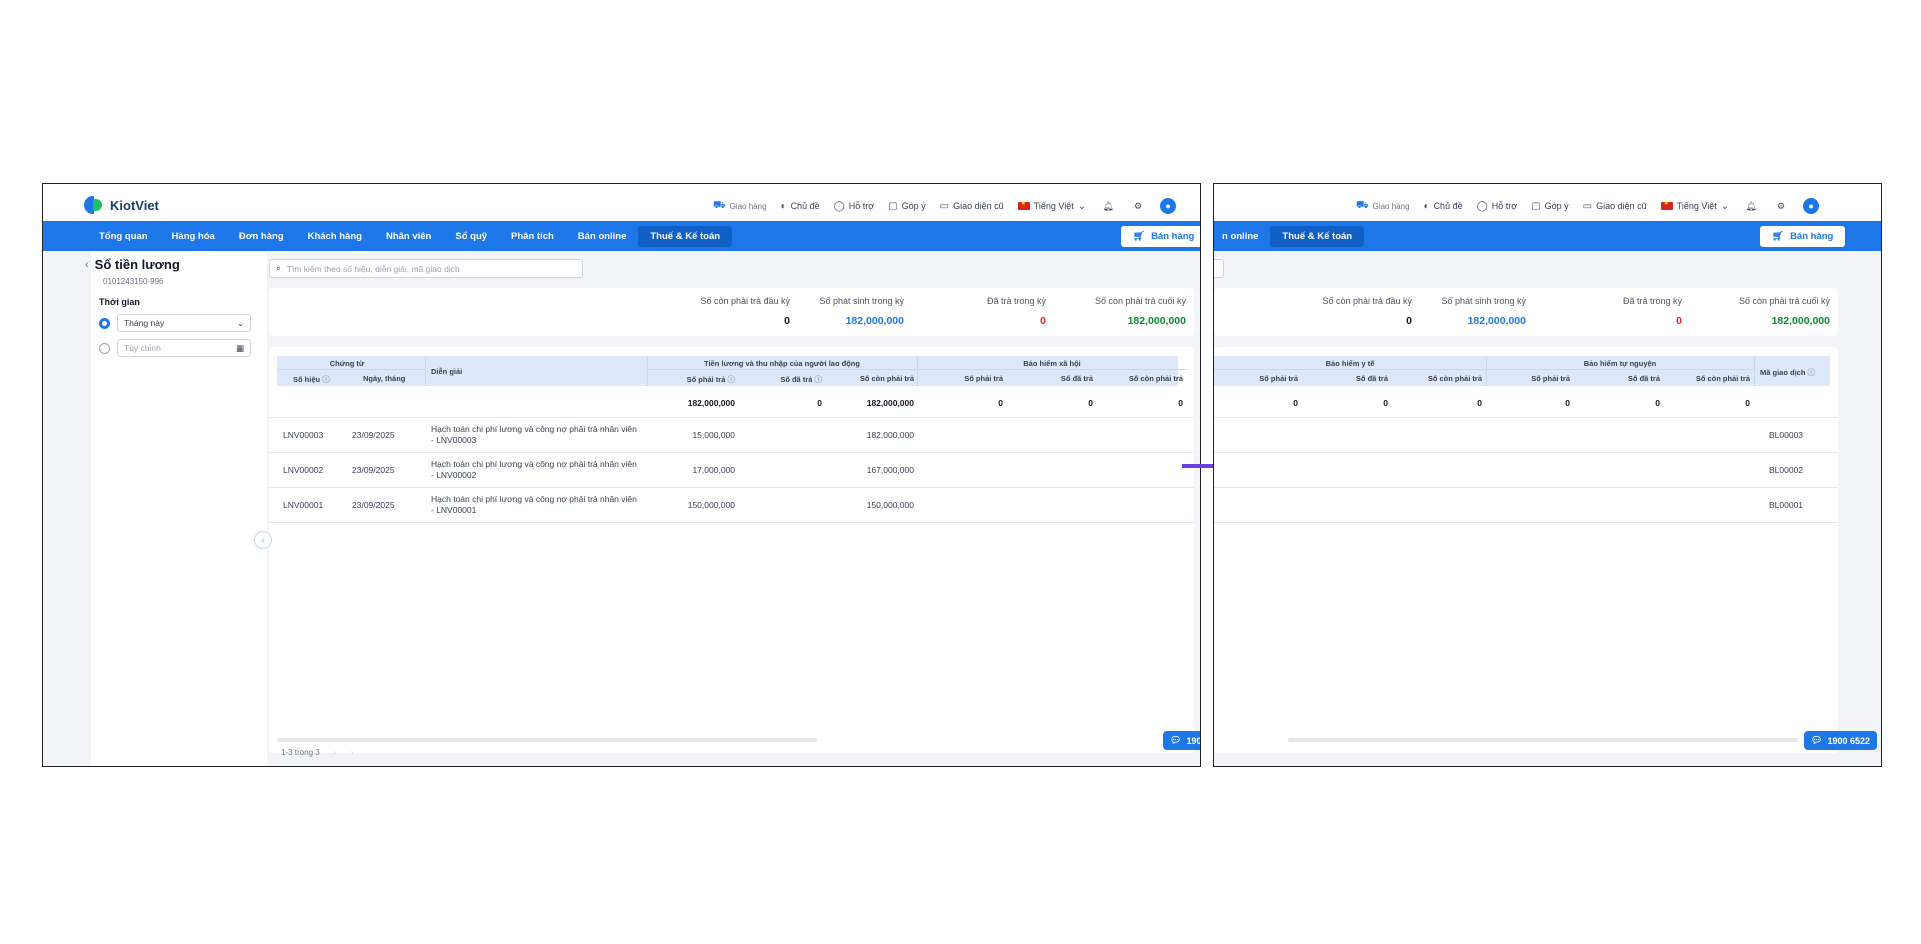 This screenshot has width=1921, height=944. I want to click on header-txn: Mã giao dịch ⓘ, so click(1787, 372).